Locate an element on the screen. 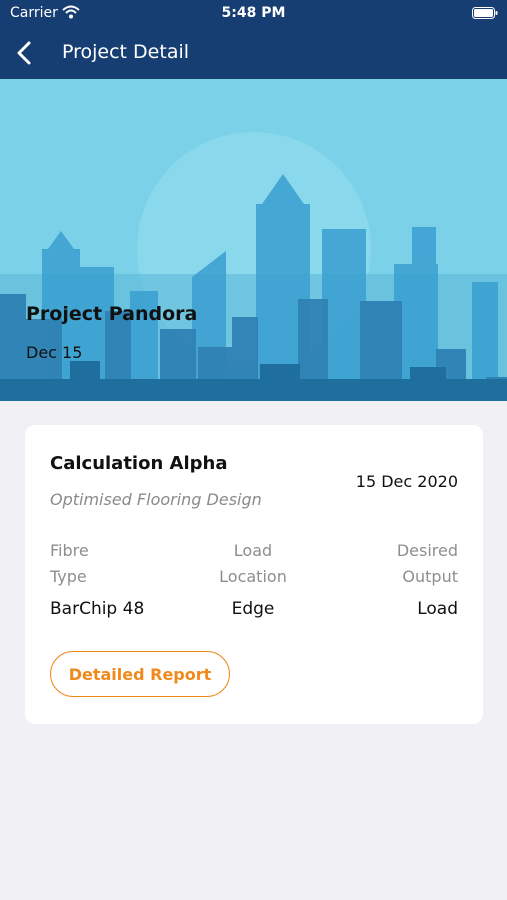 The image size is (507, 900). fibre-type-value: BarChip 48 is located at coordinates (97, 609).